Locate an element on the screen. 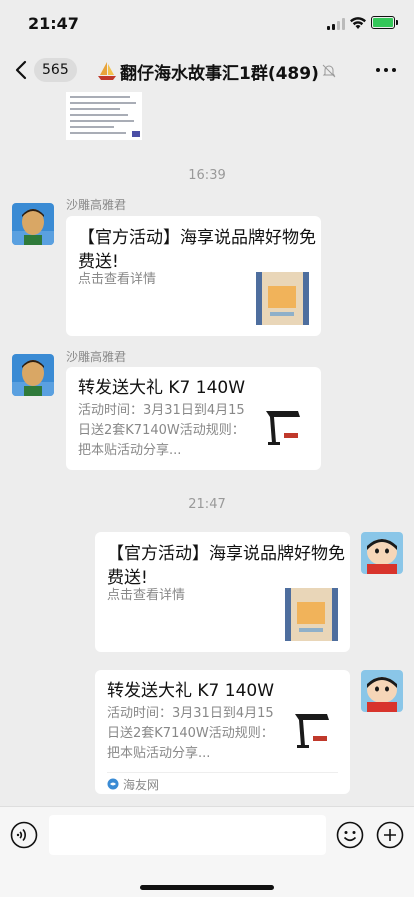  wifi-icon is located at coordinates (358, 23).